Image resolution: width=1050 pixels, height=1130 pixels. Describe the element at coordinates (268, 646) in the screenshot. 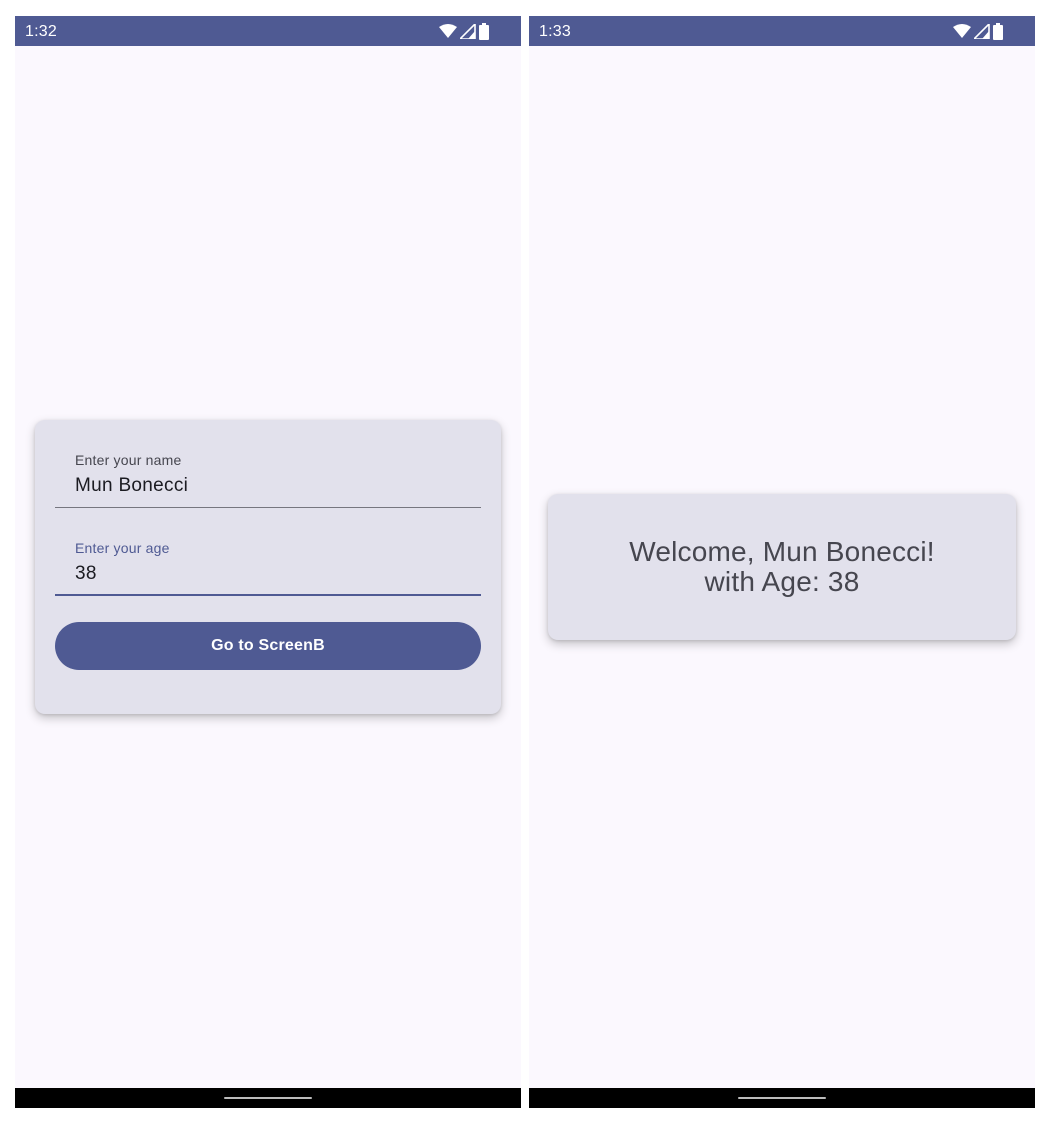

I see `go-to-screen-b-button: Go to ScreenB` at that location.